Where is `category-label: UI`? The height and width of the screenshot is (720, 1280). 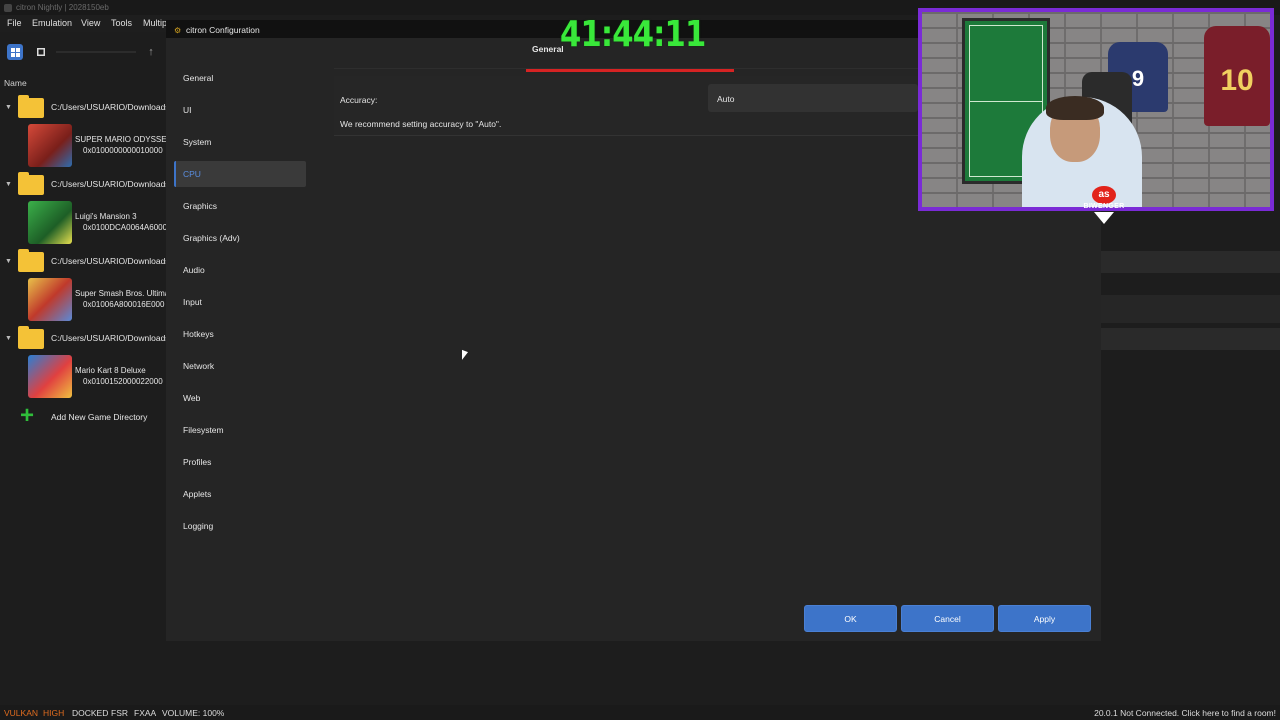 category-label: UI is located at coordinates (187, 110).